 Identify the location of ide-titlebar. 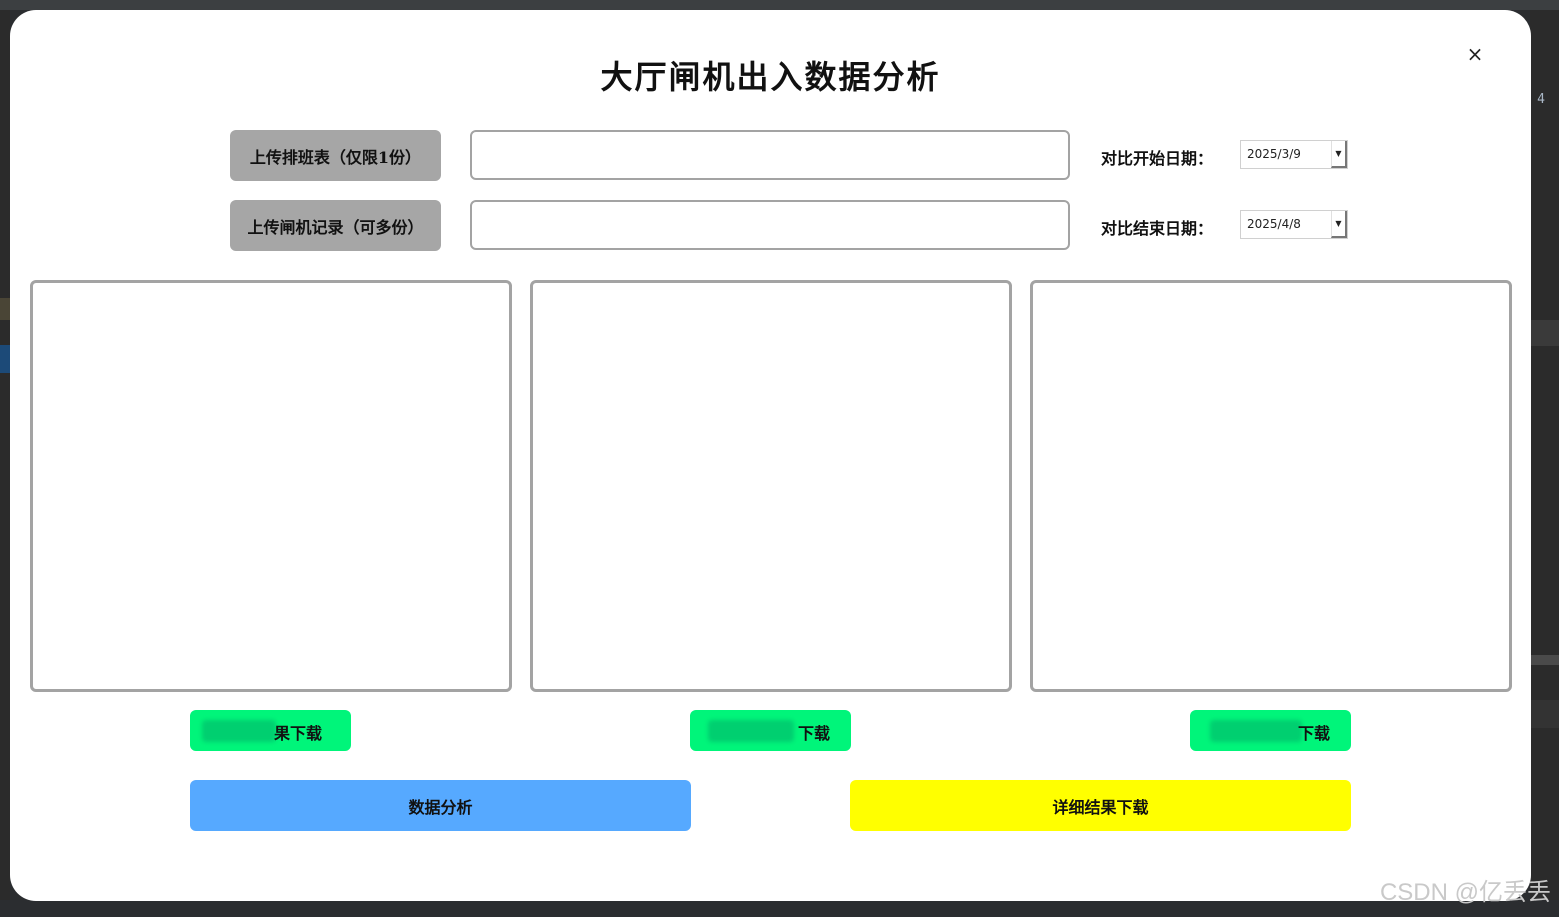
(779, 5).